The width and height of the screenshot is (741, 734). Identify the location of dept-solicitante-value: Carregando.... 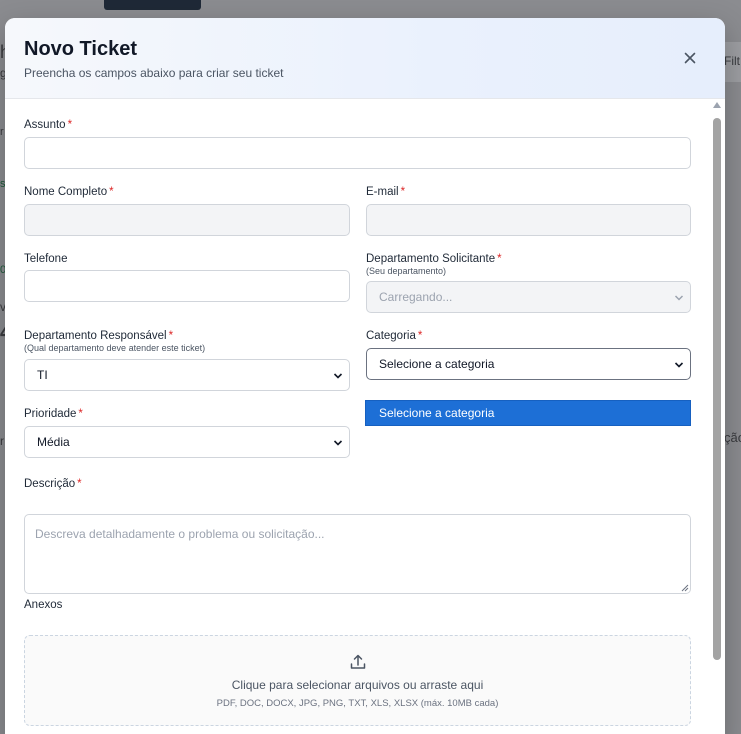
(416, 297).